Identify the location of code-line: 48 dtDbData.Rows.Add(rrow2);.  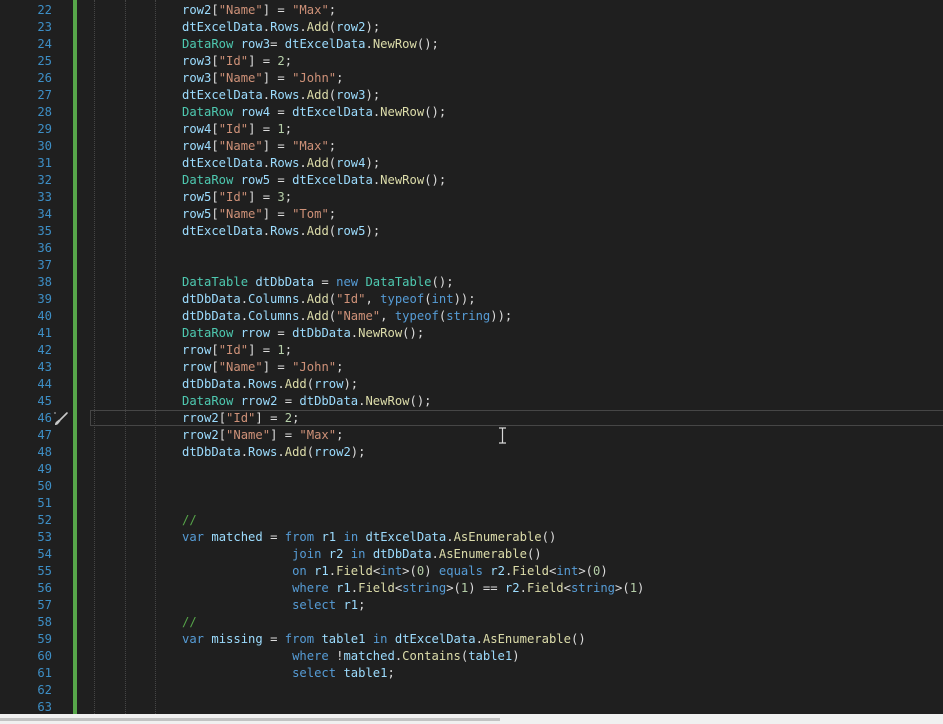
(471, 452).